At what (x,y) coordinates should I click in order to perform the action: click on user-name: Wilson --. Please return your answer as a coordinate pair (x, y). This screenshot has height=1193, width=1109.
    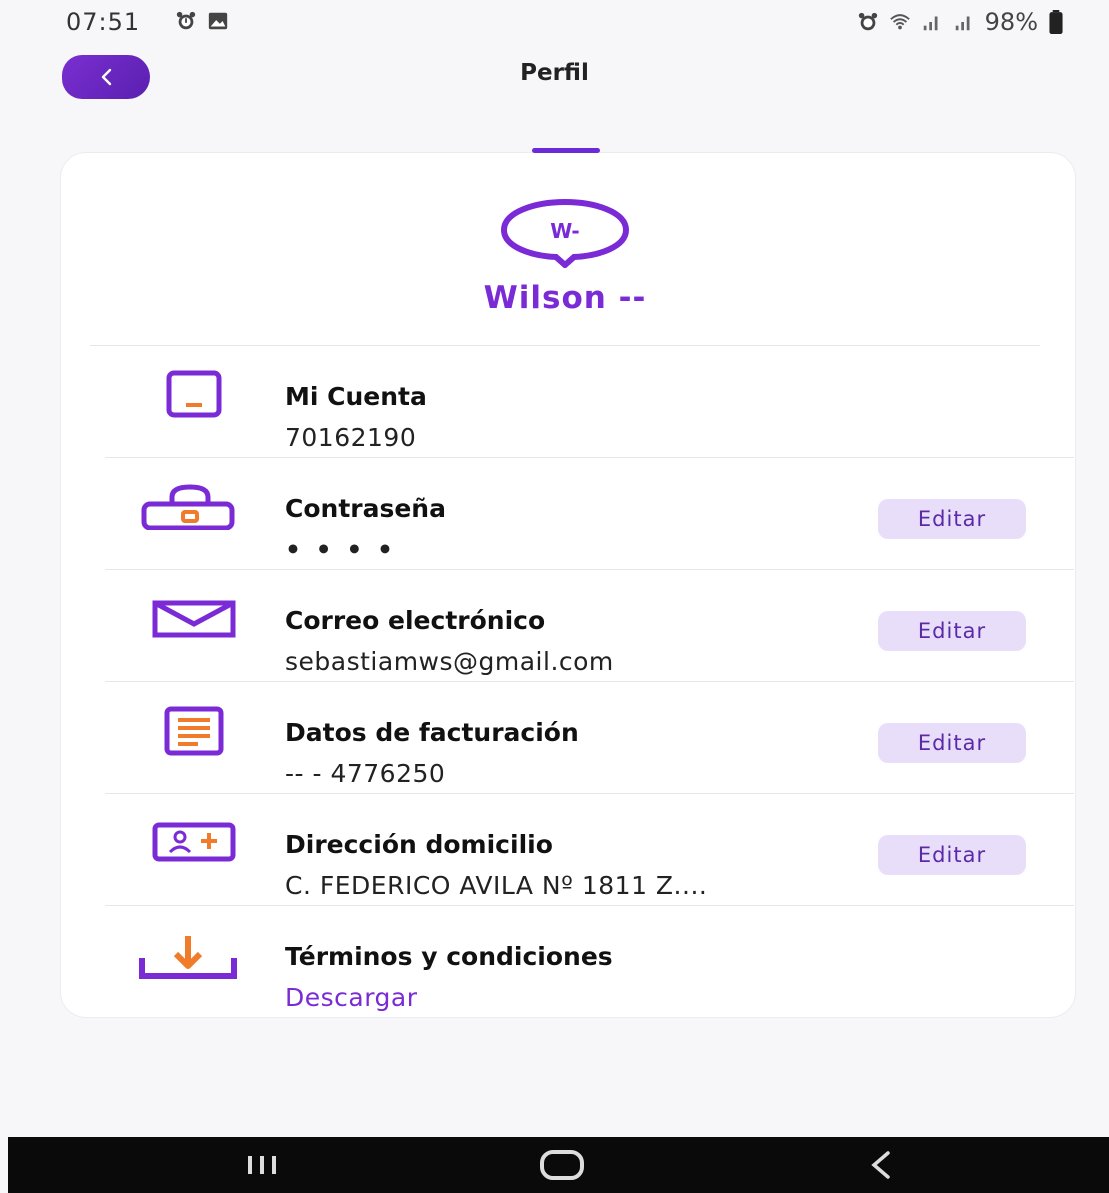
    Looking at the image, I should click on (565, 298).